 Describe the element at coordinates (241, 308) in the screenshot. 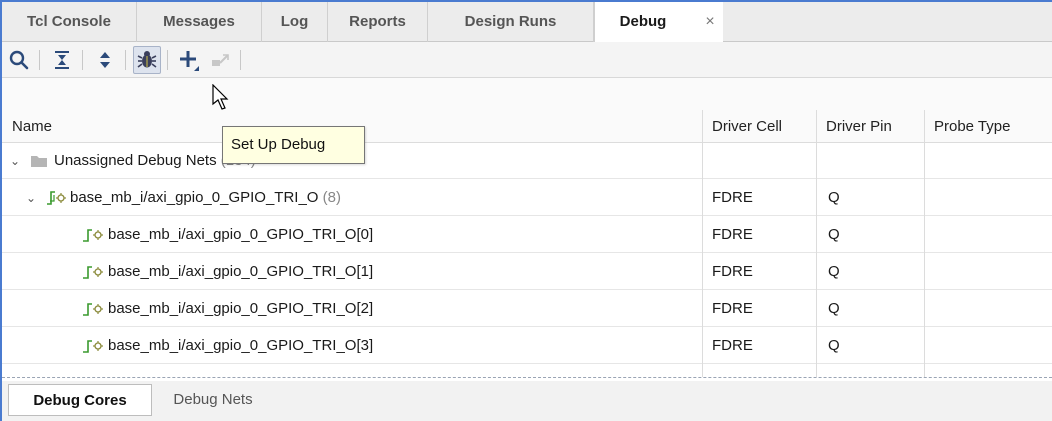

I see `net-name: base_mb_i/axi_gpio_0_GPIO_TRI_O[2]` at that location.